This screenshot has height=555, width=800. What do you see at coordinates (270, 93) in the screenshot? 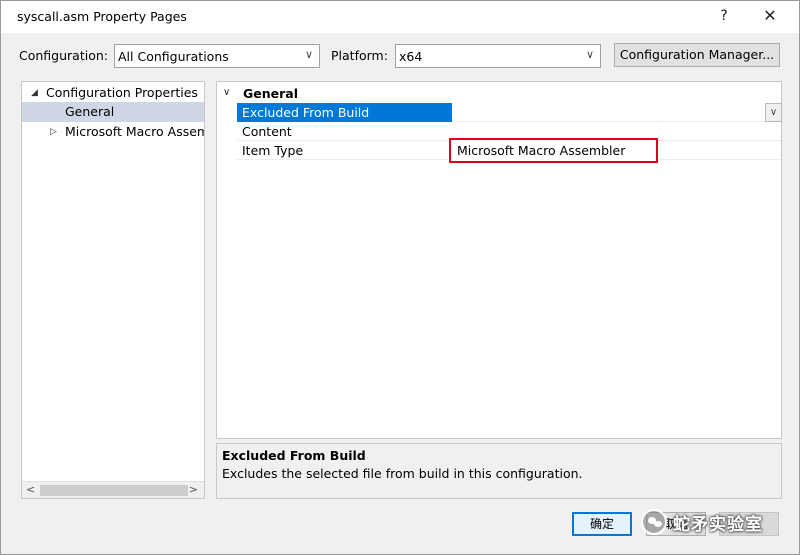
I see `category-label: General` at bounding box center [270, 93].